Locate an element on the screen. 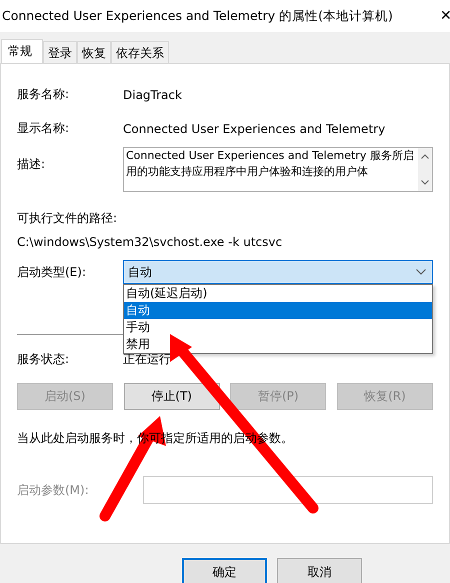 This screenshot has height=583, width=450. field-label: 描述: is located at coordinates (31, 164).